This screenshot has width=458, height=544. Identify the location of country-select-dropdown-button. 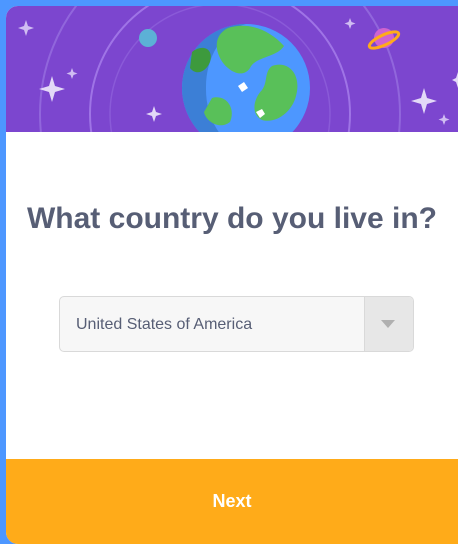
(388, 324).